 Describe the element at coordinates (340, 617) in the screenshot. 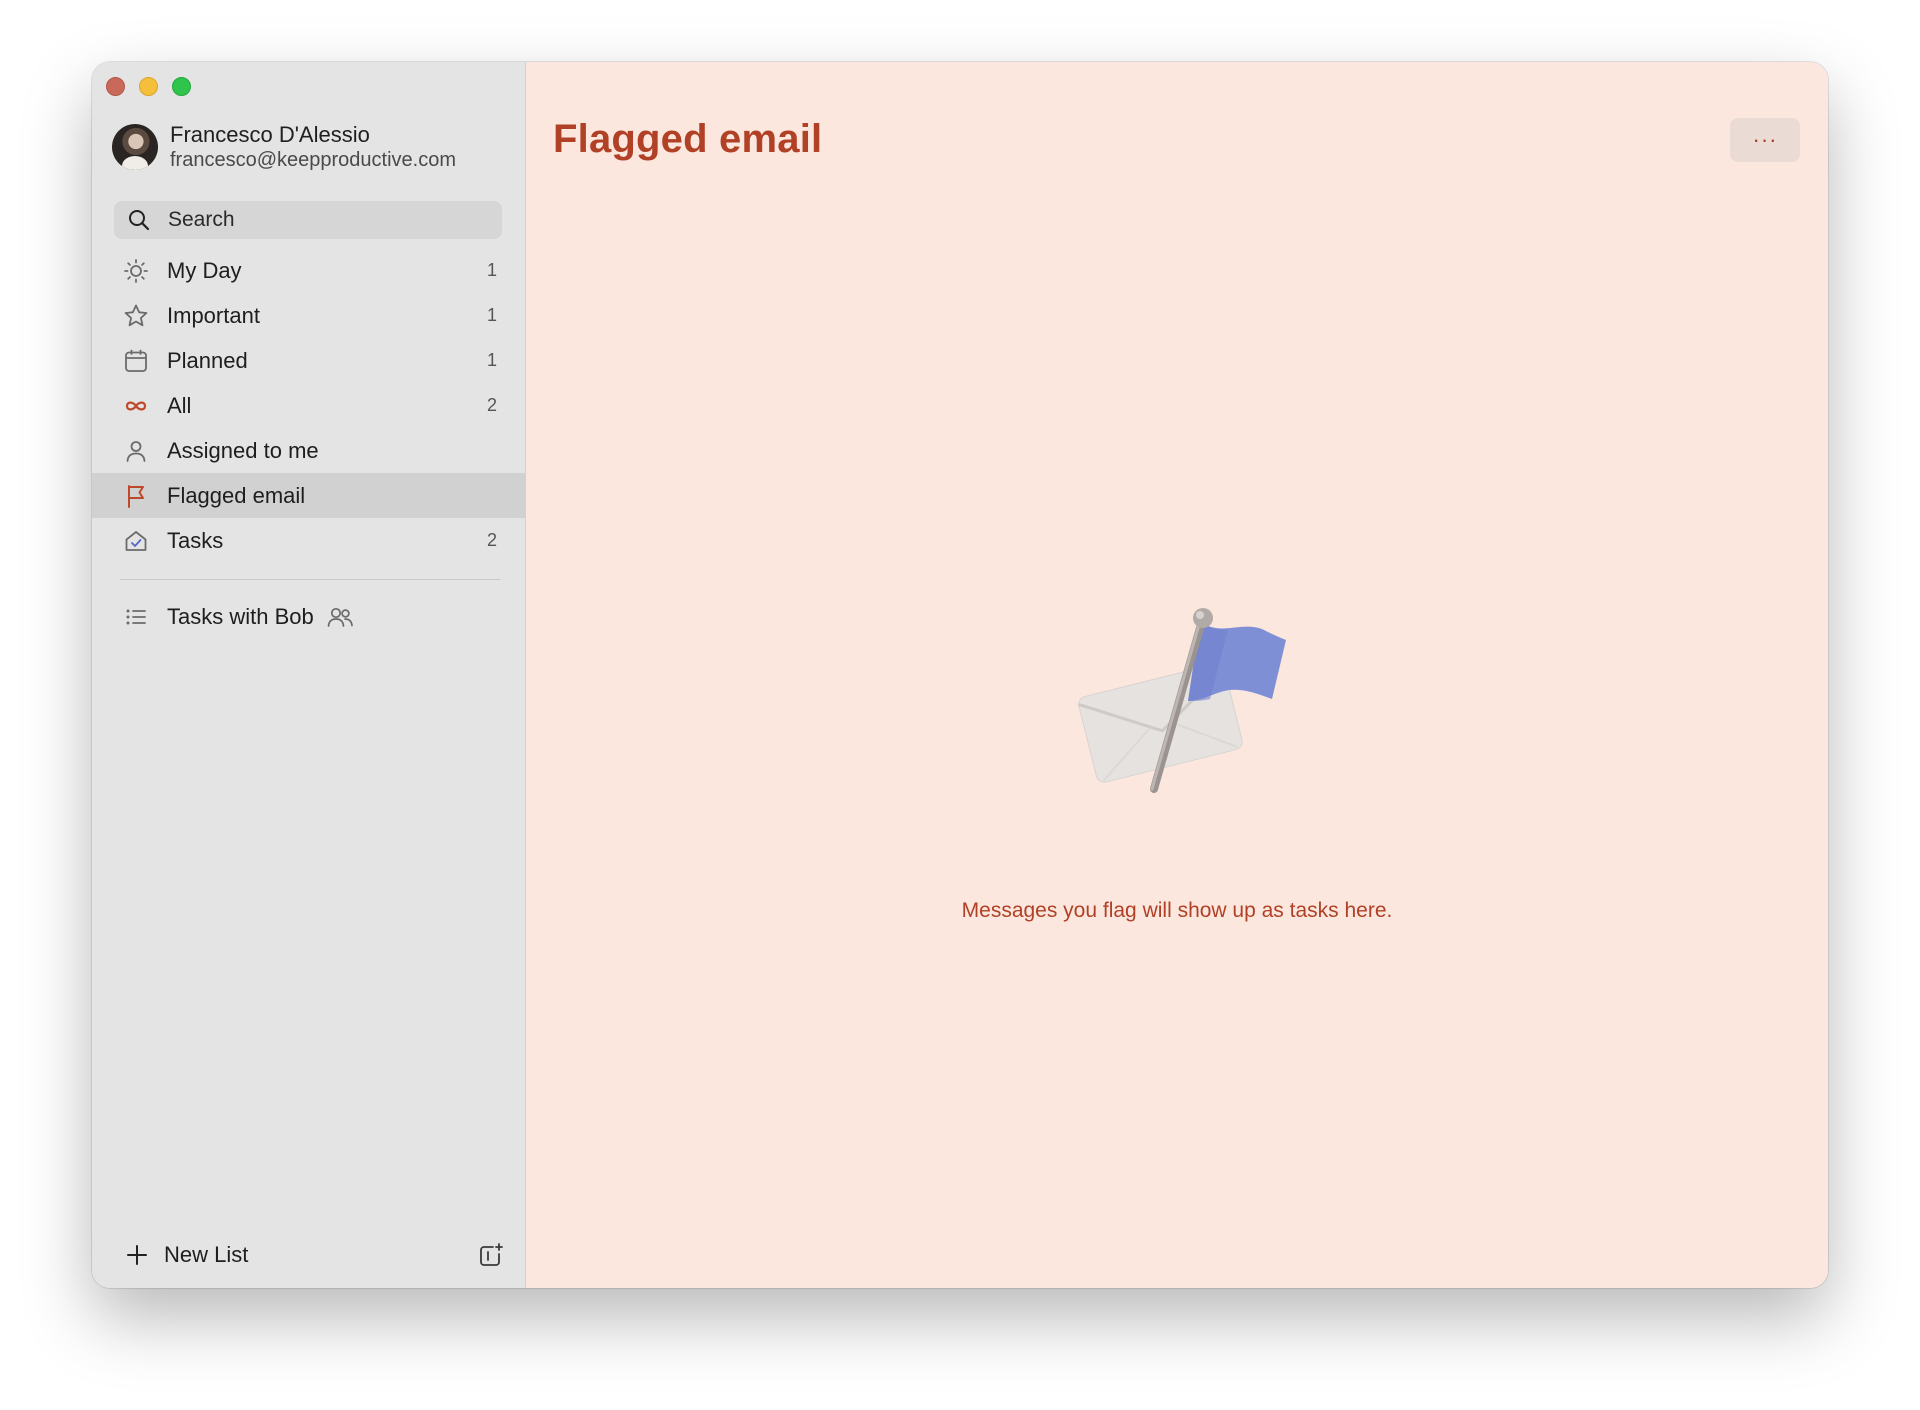

I see `shared-people-icon` at that location.